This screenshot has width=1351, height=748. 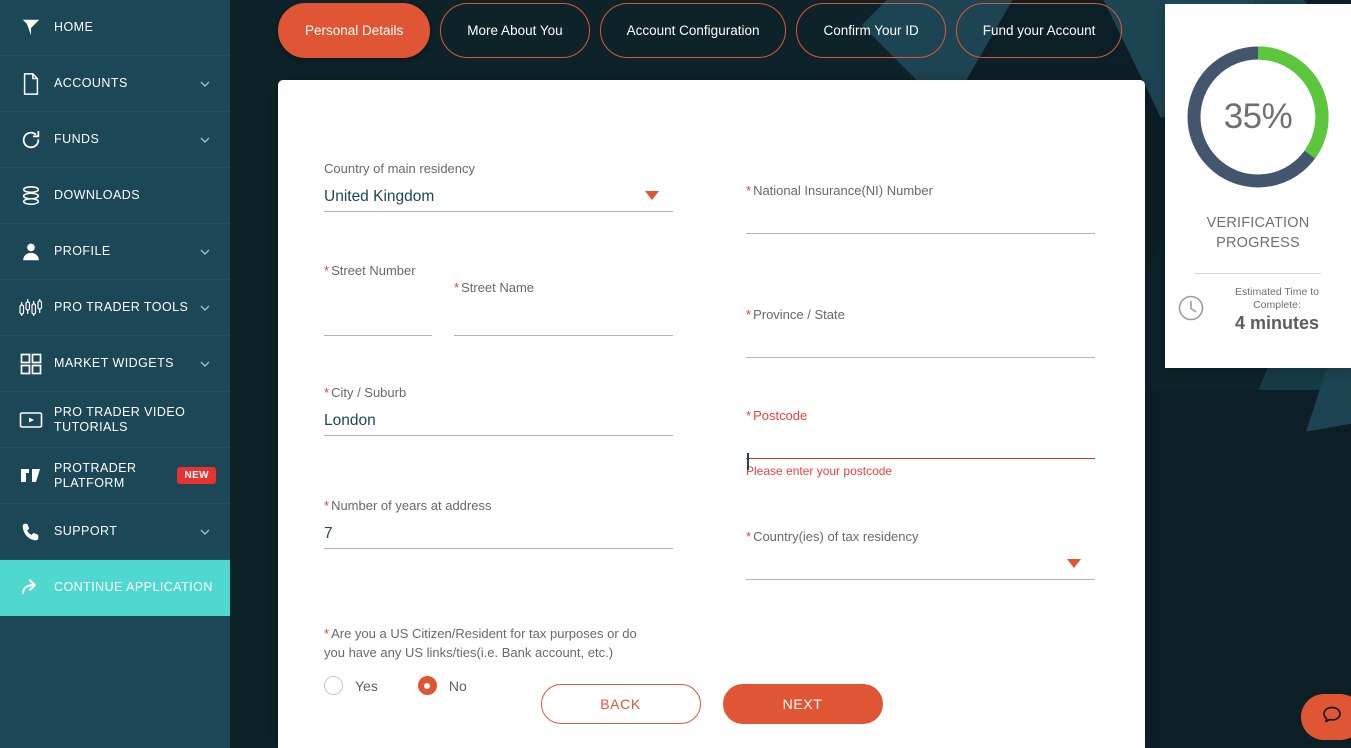 What do you see at coordinates (498, 287) in the screenshot?
I see `field-label-text: Street Name` at bounding box center [498, 287].